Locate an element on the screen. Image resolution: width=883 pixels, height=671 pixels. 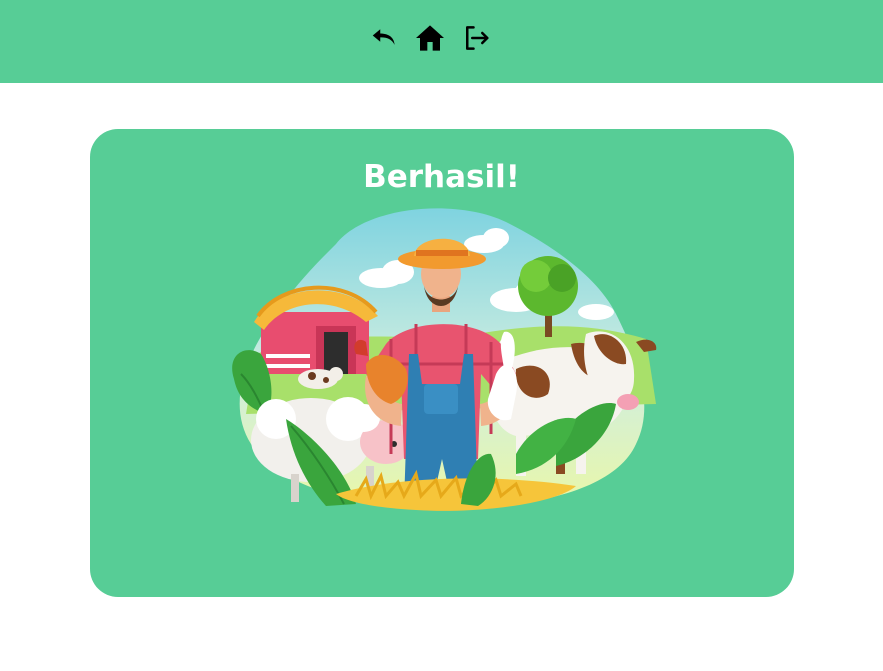
logout-icon is located at coordinates (477, 38).